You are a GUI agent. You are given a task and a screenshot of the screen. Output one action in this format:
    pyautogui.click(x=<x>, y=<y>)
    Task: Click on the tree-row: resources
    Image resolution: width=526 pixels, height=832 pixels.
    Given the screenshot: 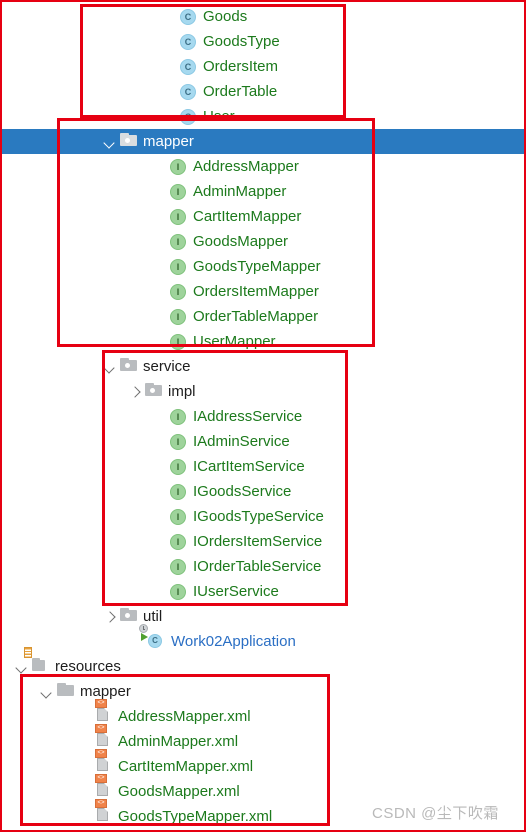 What is the action you would take?
    pyautogui.click(x=263, y=662)
    